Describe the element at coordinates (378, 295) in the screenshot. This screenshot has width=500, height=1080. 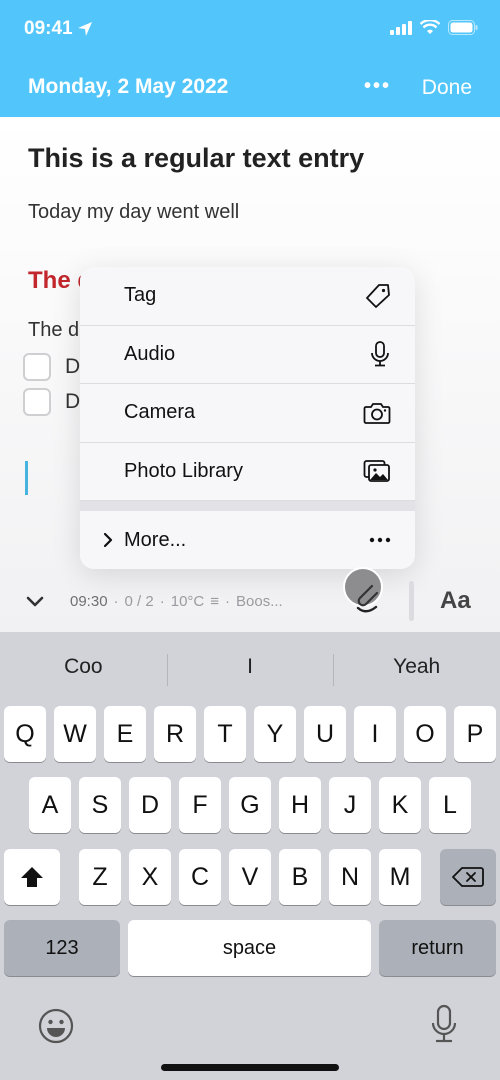
I see `tag-icon` at that location.